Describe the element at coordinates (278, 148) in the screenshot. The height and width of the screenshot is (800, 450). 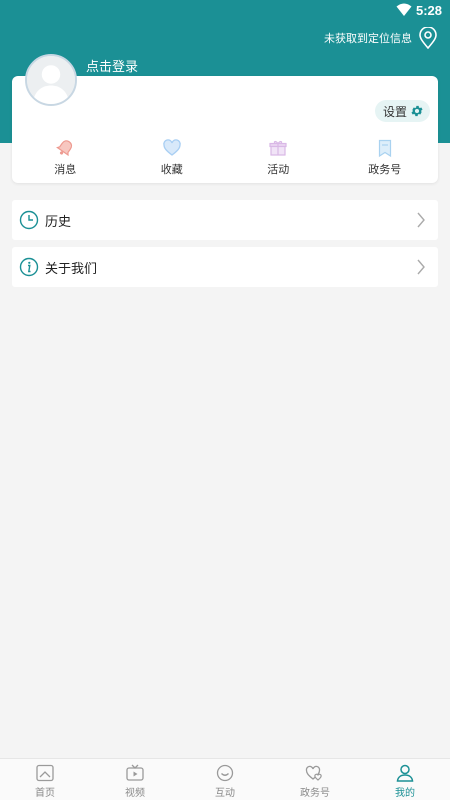
I see `gift-icon` at that location.